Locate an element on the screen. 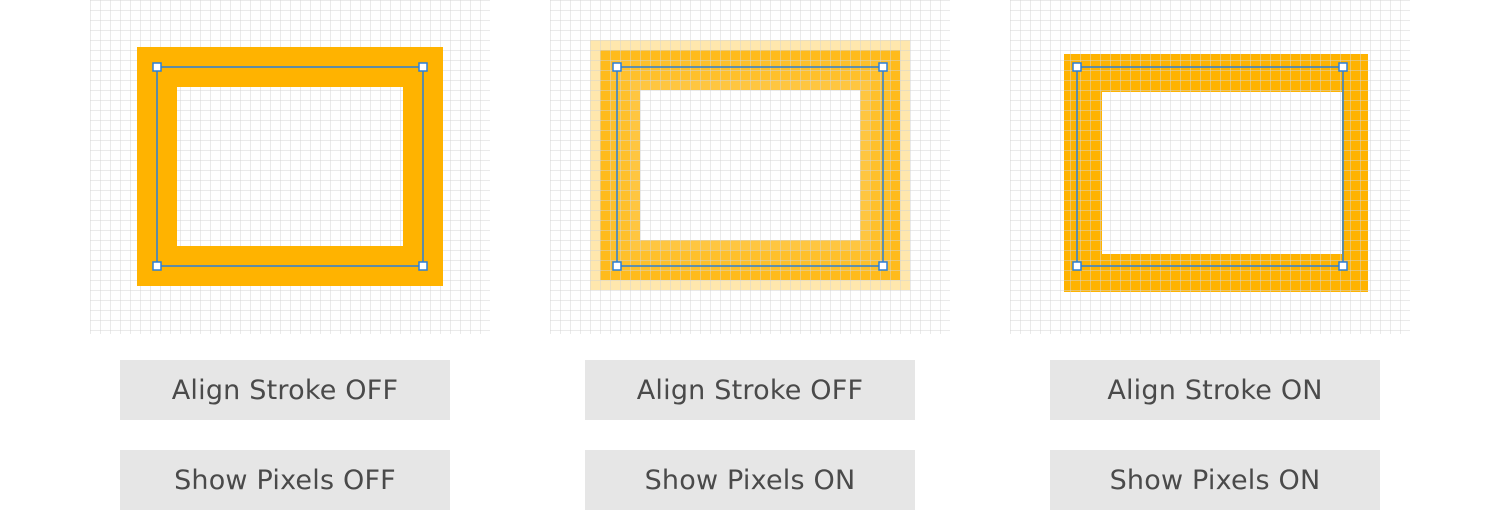  show-pixels-label-1: Show Pixels OFF is located at coordinates (285, 480).